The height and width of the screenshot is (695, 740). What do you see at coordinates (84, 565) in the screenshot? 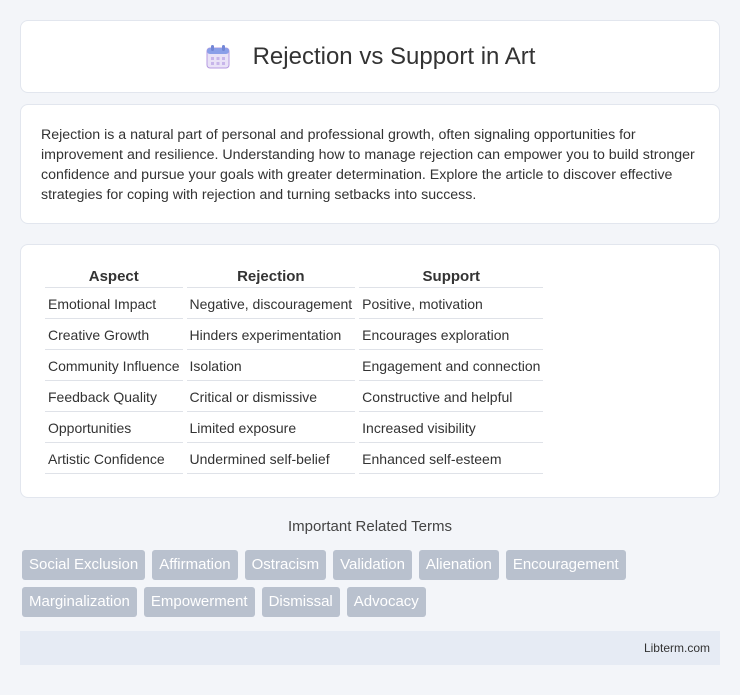
I see `term-tag: Social Exclusion` at bounding box center [84, 565].